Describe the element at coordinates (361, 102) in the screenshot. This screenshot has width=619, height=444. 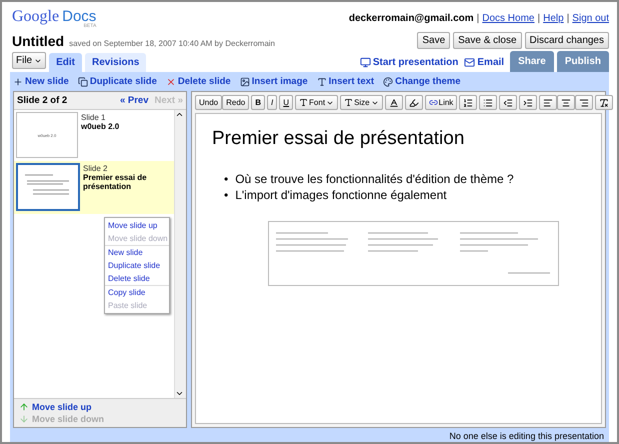
I see `size-dropdown: Size` at that location.